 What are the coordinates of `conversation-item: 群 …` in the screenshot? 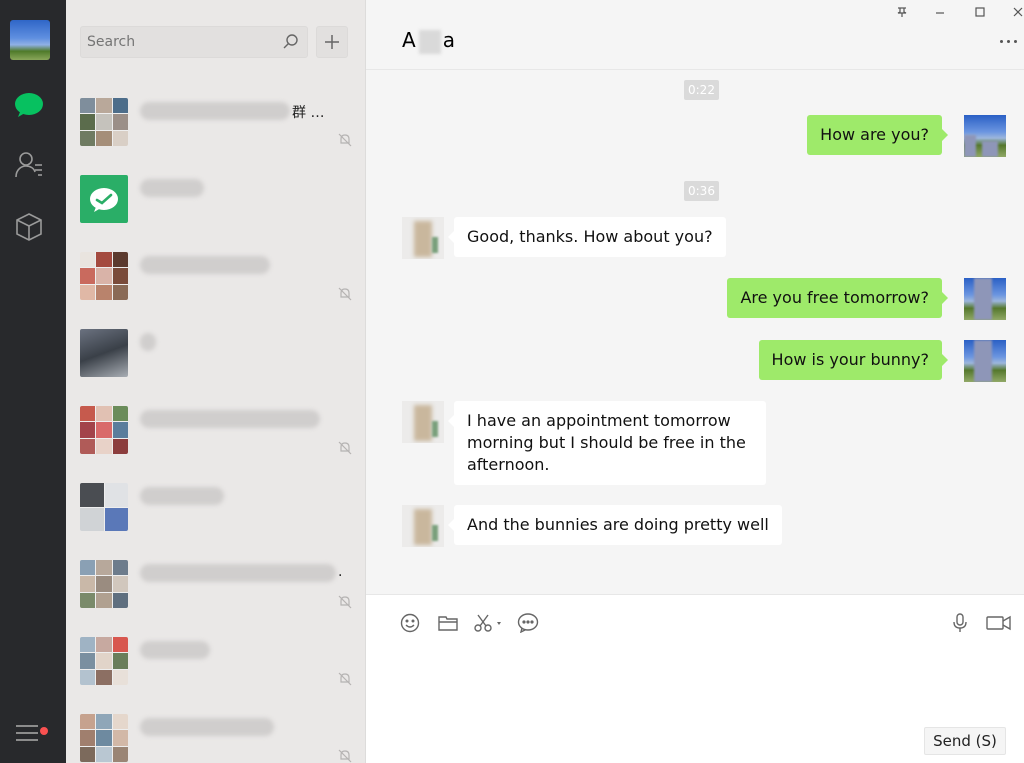 It's located at (216, 136).